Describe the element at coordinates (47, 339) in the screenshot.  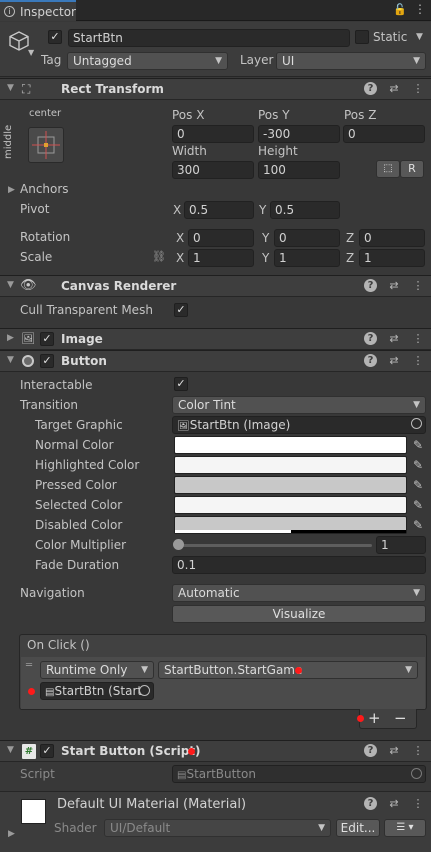
I see `image-enabled-checkbox: ✓` at that location.